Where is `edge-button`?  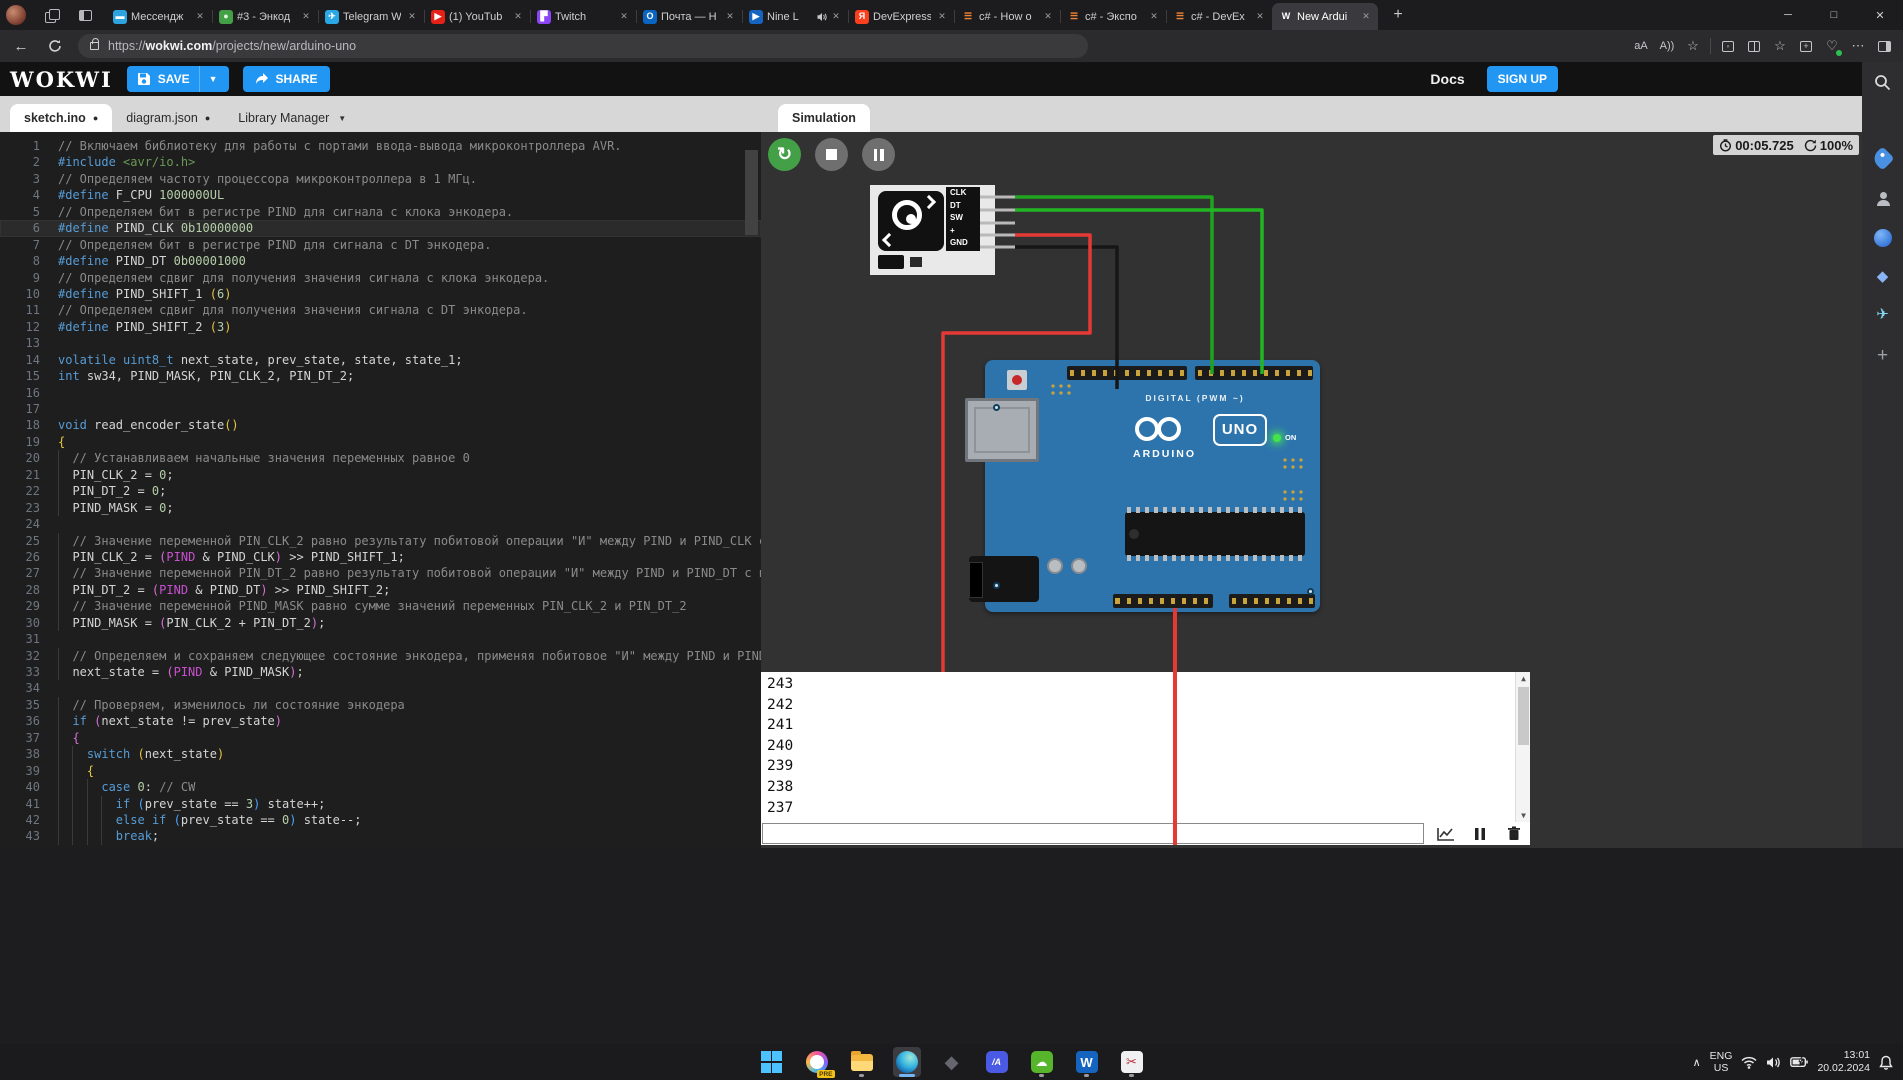 edge-button is located at coordinates (906, 1062).